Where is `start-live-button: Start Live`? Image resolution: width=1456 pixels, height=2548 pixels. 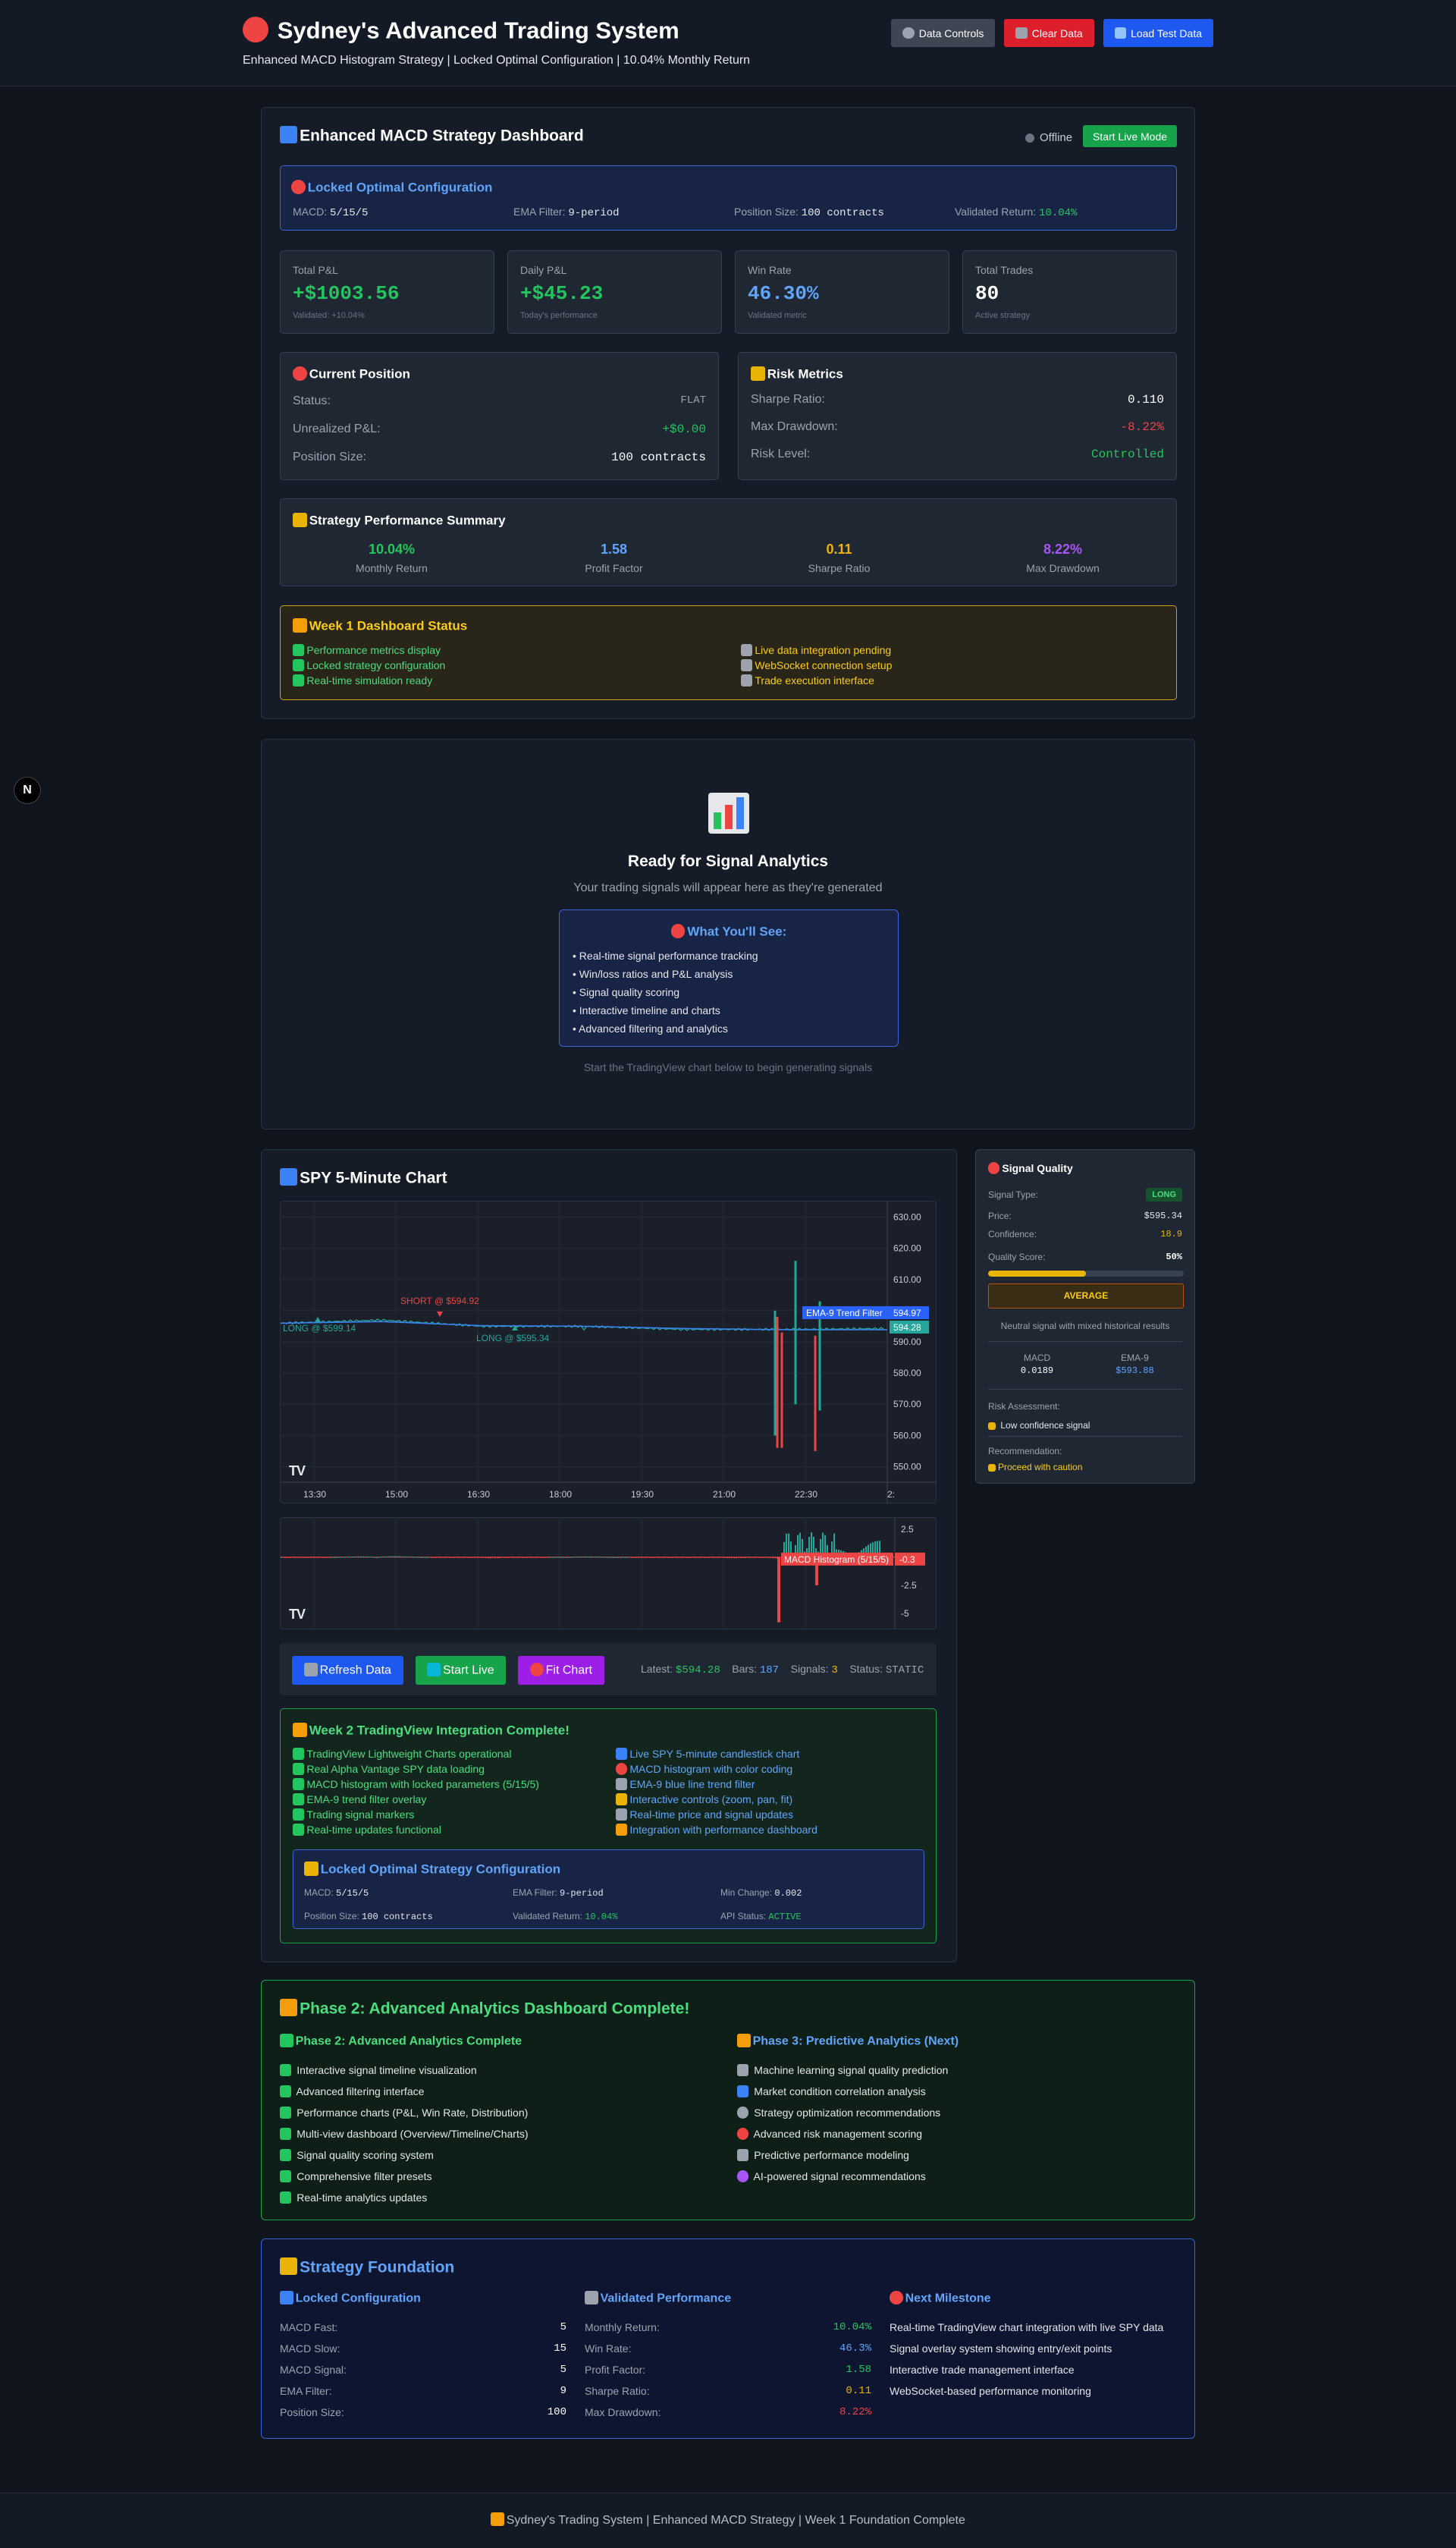
start-live-button: Start Live is located at coordinates (461, 1670).